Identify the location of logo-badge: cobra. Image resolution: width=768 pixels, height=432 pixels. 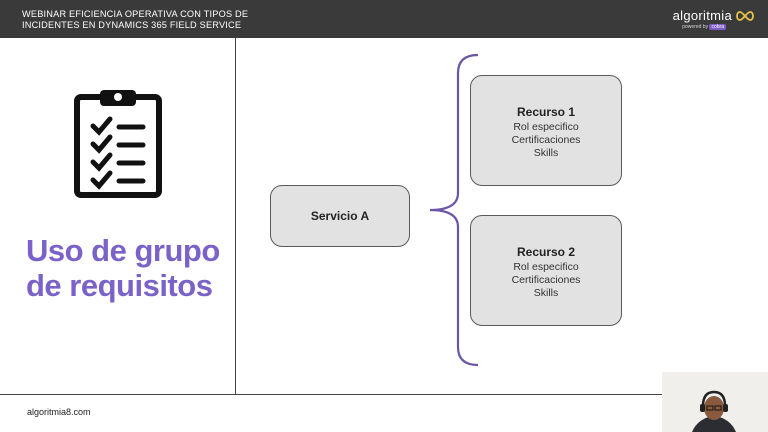
(717, 27).